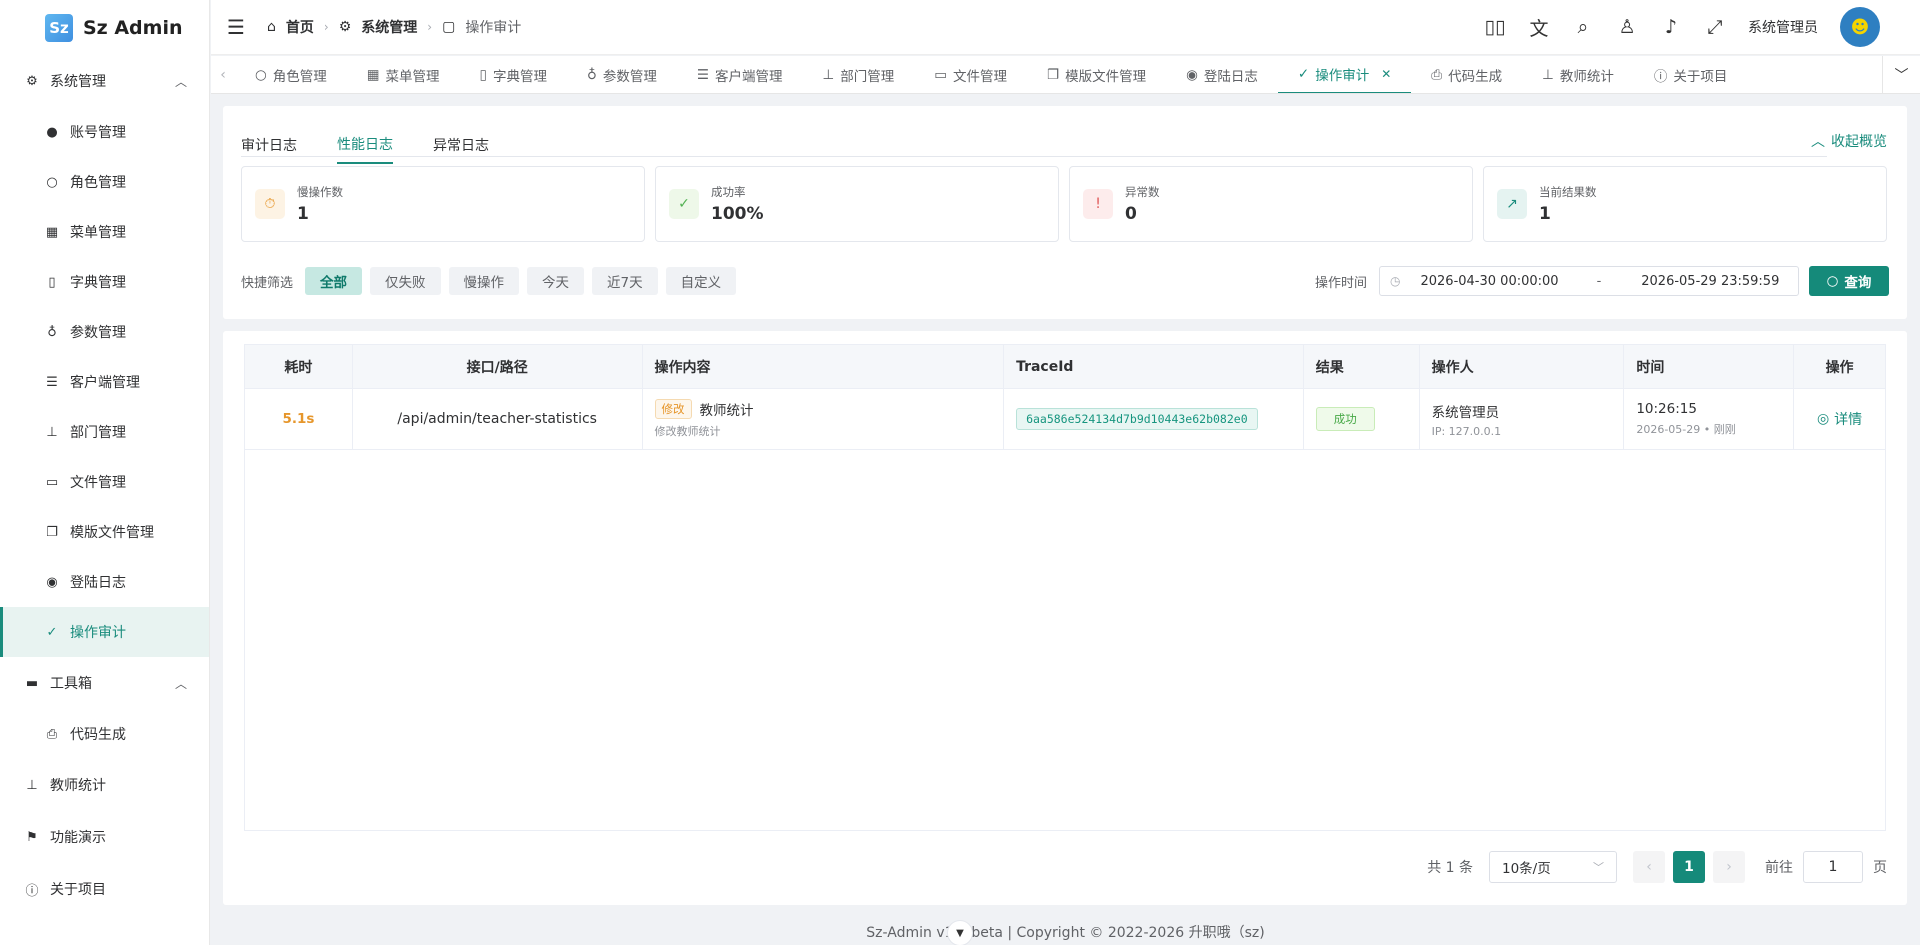 The height and width of the screenshot is (945, 1920). Describe the element at coordinates (867, 76) in the screenshot. I see `tab-label: 部门管理` at that location.